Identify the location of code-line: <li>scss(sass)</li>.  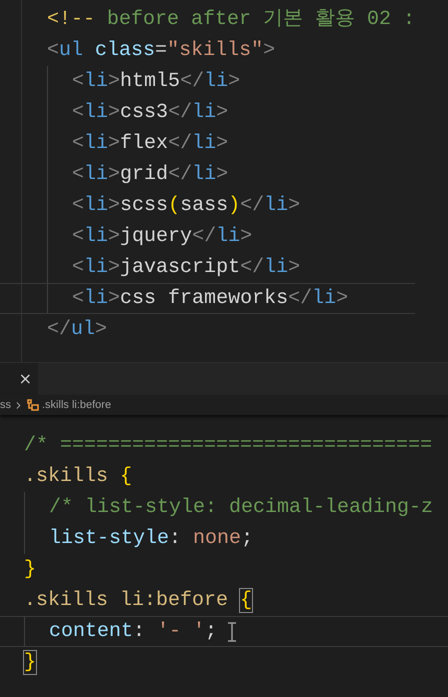
(186, 206).